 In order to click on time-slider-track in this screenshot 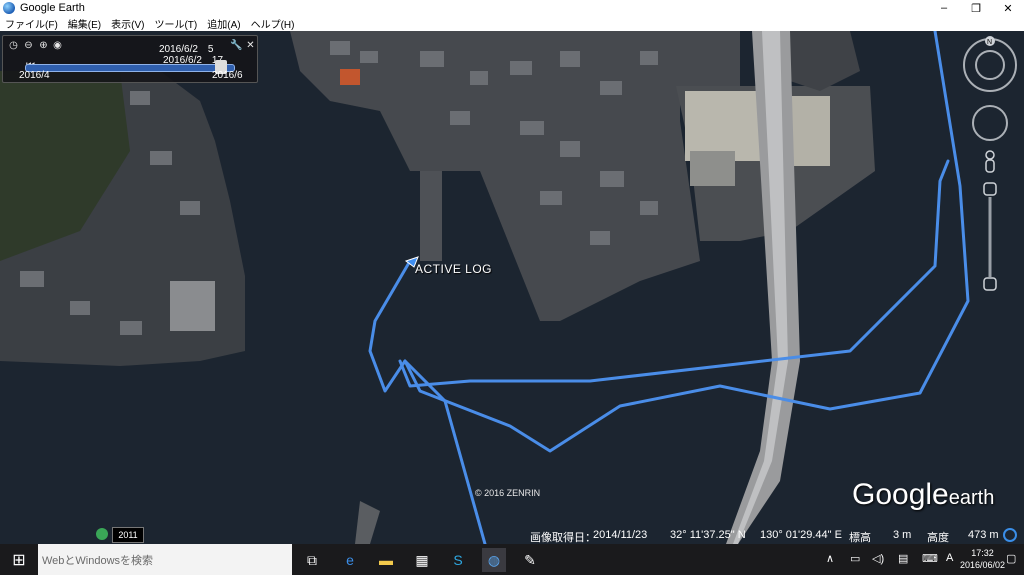, I will do `click(130, 68)`.